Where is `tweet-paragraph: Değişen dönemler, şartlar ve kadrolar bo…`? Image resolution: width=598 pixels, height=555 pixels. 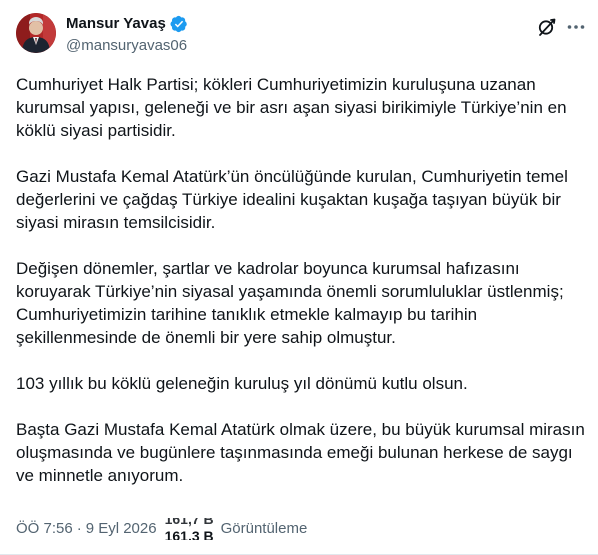
tweet-paragraph: Değişen dönemler, şartlar ve kadrolar bo… is located at coordinates (290, 303).